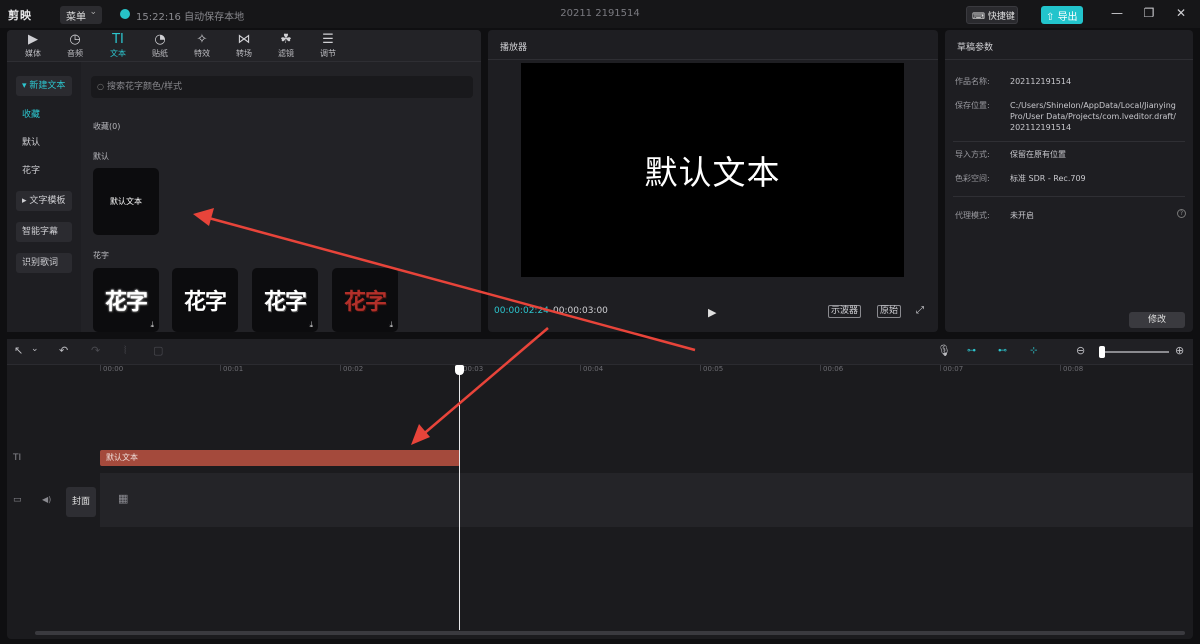  Describe the element at coordinates (1117, 13) in the screenshot. I see `minimize-icon: —` at that location.